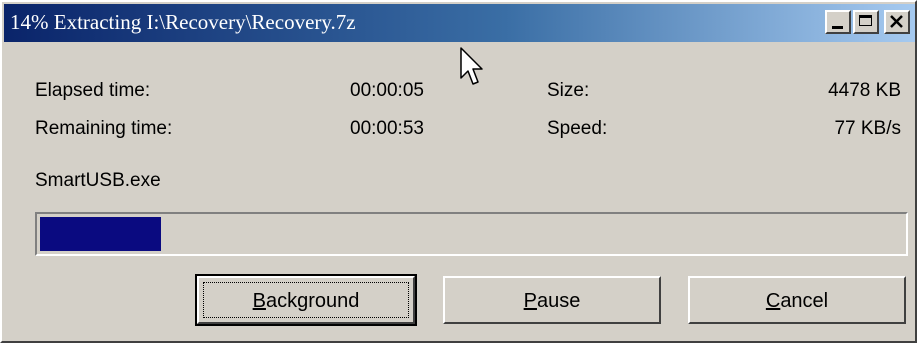  I want to click on close-button, so click(897, 22).